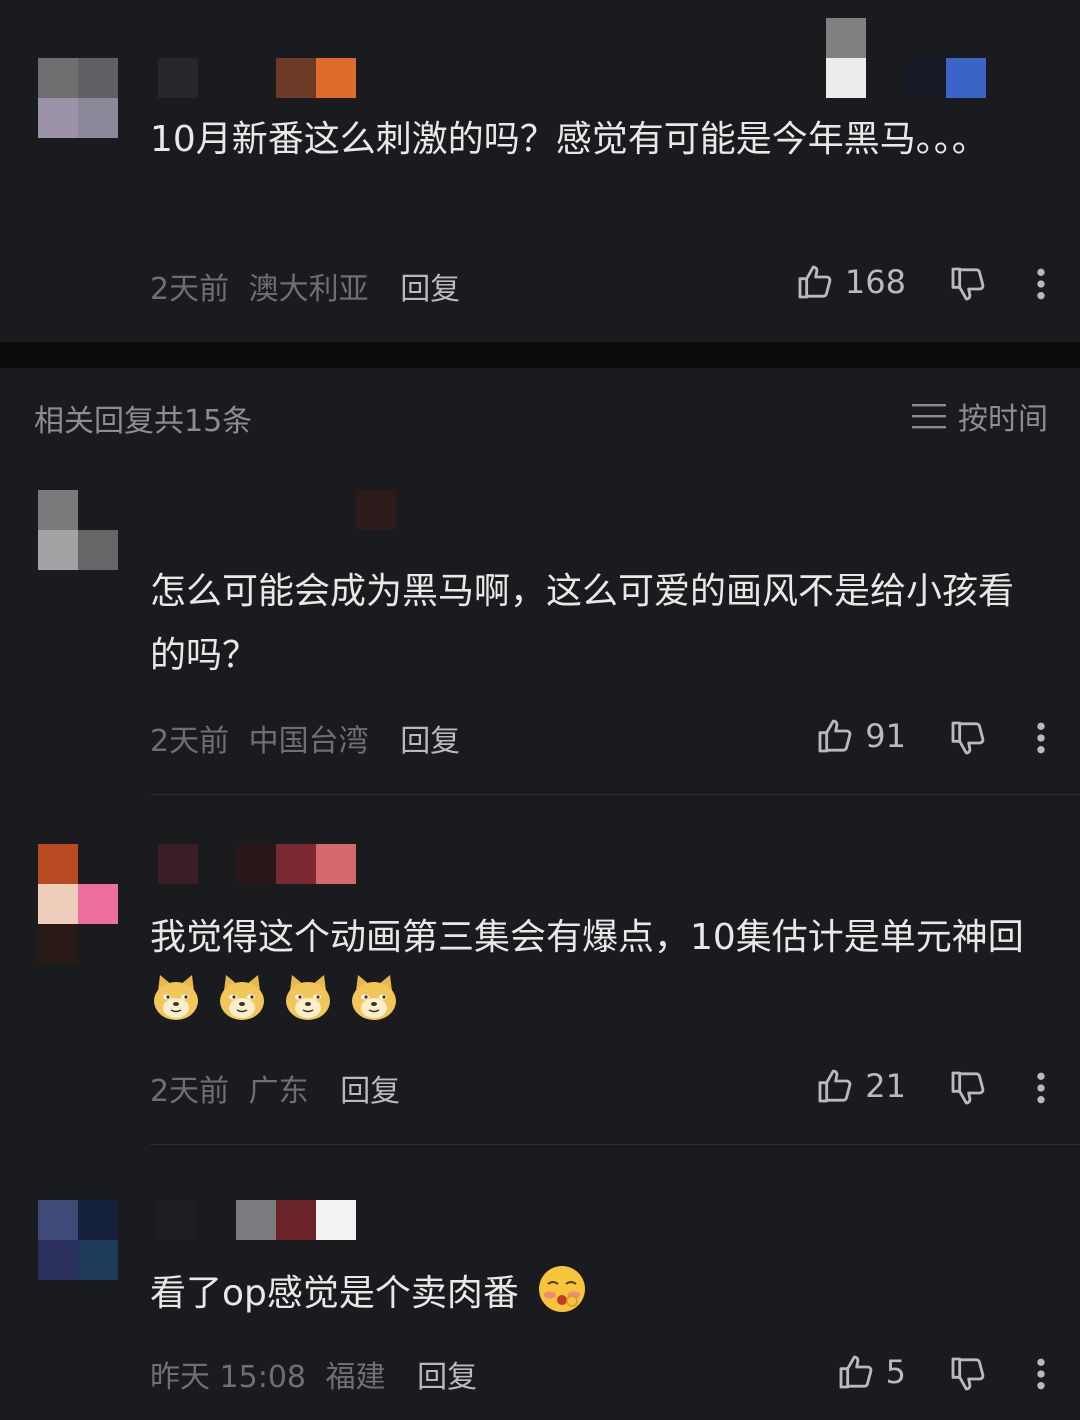 The height and width of the screenshot is (1420, 1080). What do you see at coordinates (1003, 419) in the screenshot?
I see `sort-label: 按时间` at bounding box center [1003, 419].